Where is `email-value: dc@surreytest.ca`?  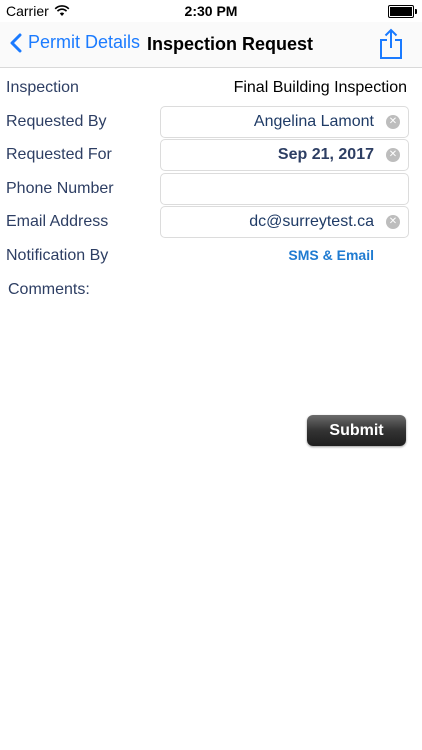
email-value: dc@surreytest.ca is located at coordinates (311, 221).